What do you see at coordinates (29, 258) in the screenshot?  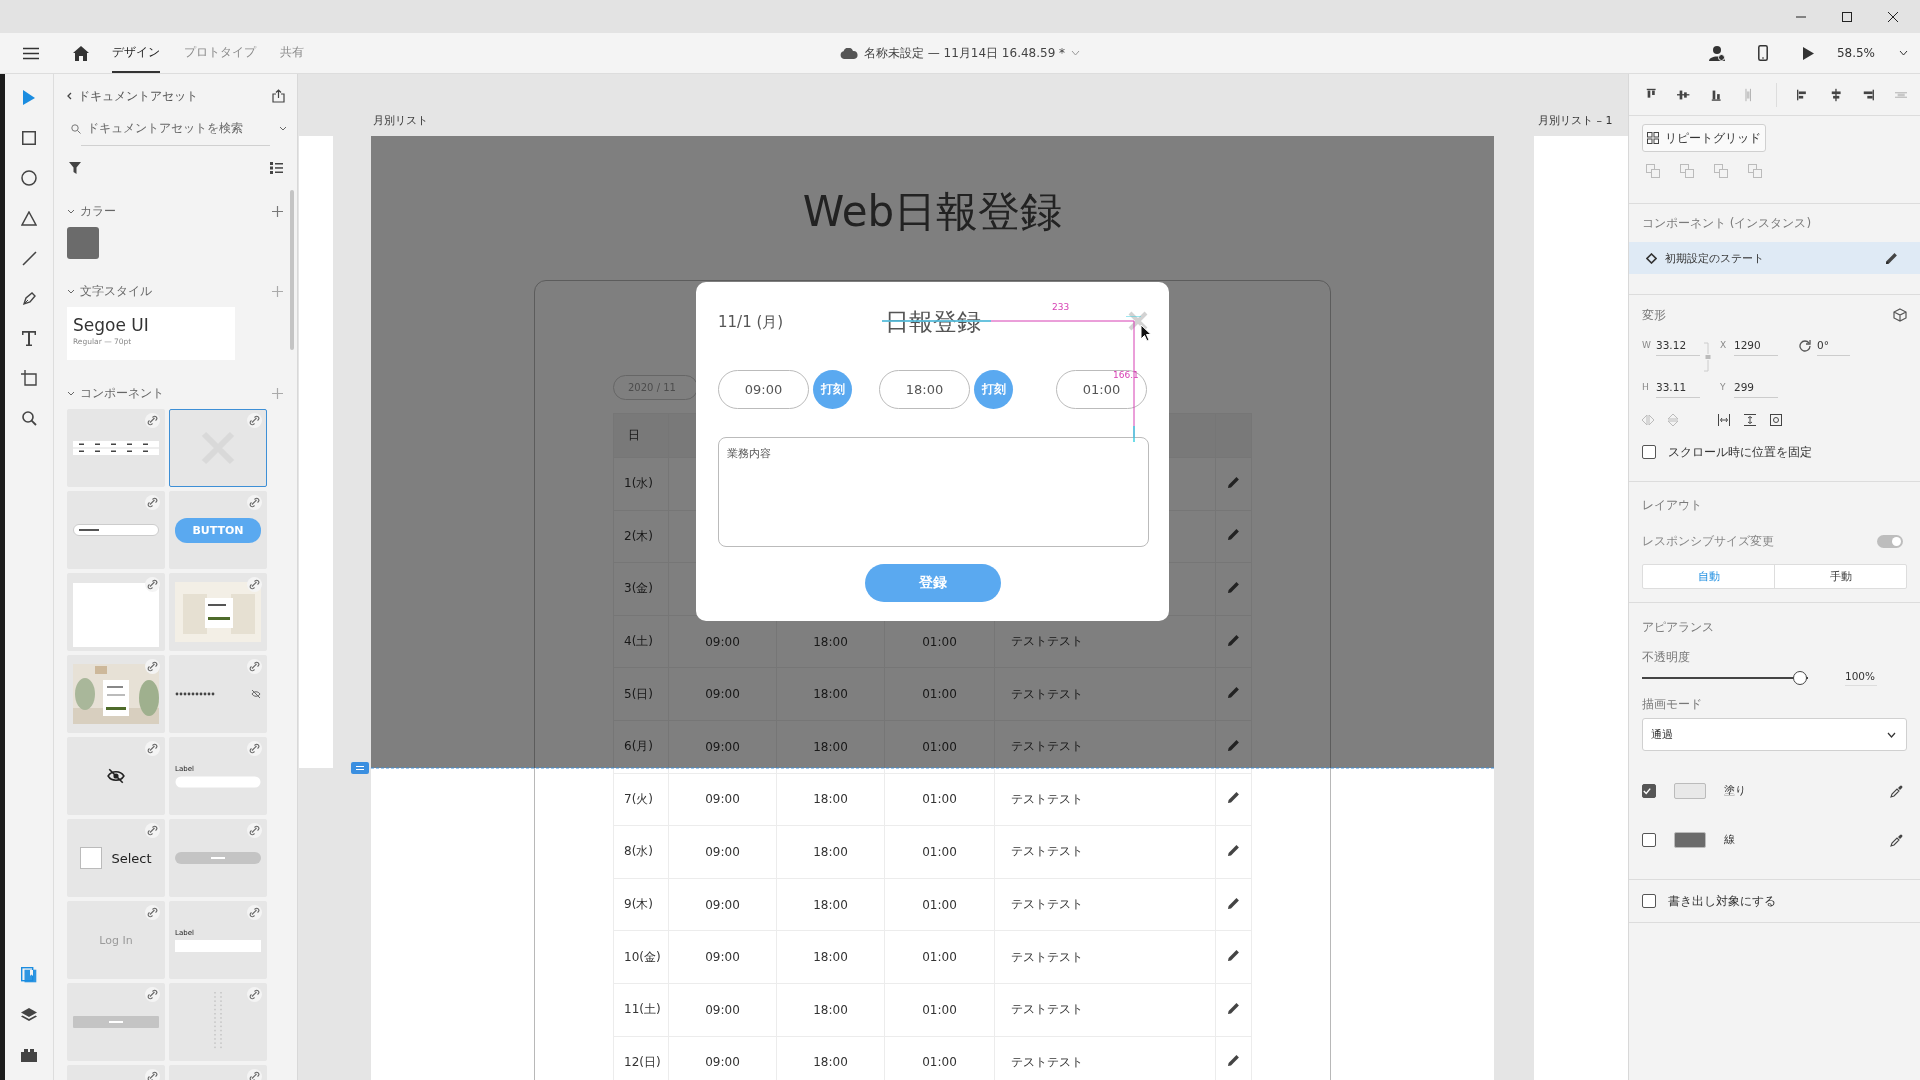 I see `line-icon` at bounding box center [29, 258].